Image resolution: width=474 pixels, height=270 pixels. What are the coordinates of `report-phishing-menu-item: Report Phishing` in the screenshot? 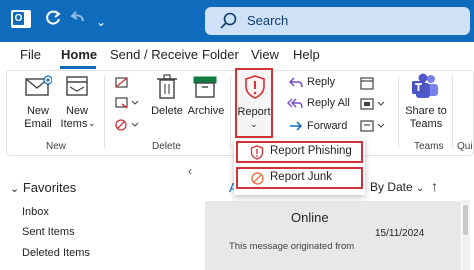 It's located at (299, 152).